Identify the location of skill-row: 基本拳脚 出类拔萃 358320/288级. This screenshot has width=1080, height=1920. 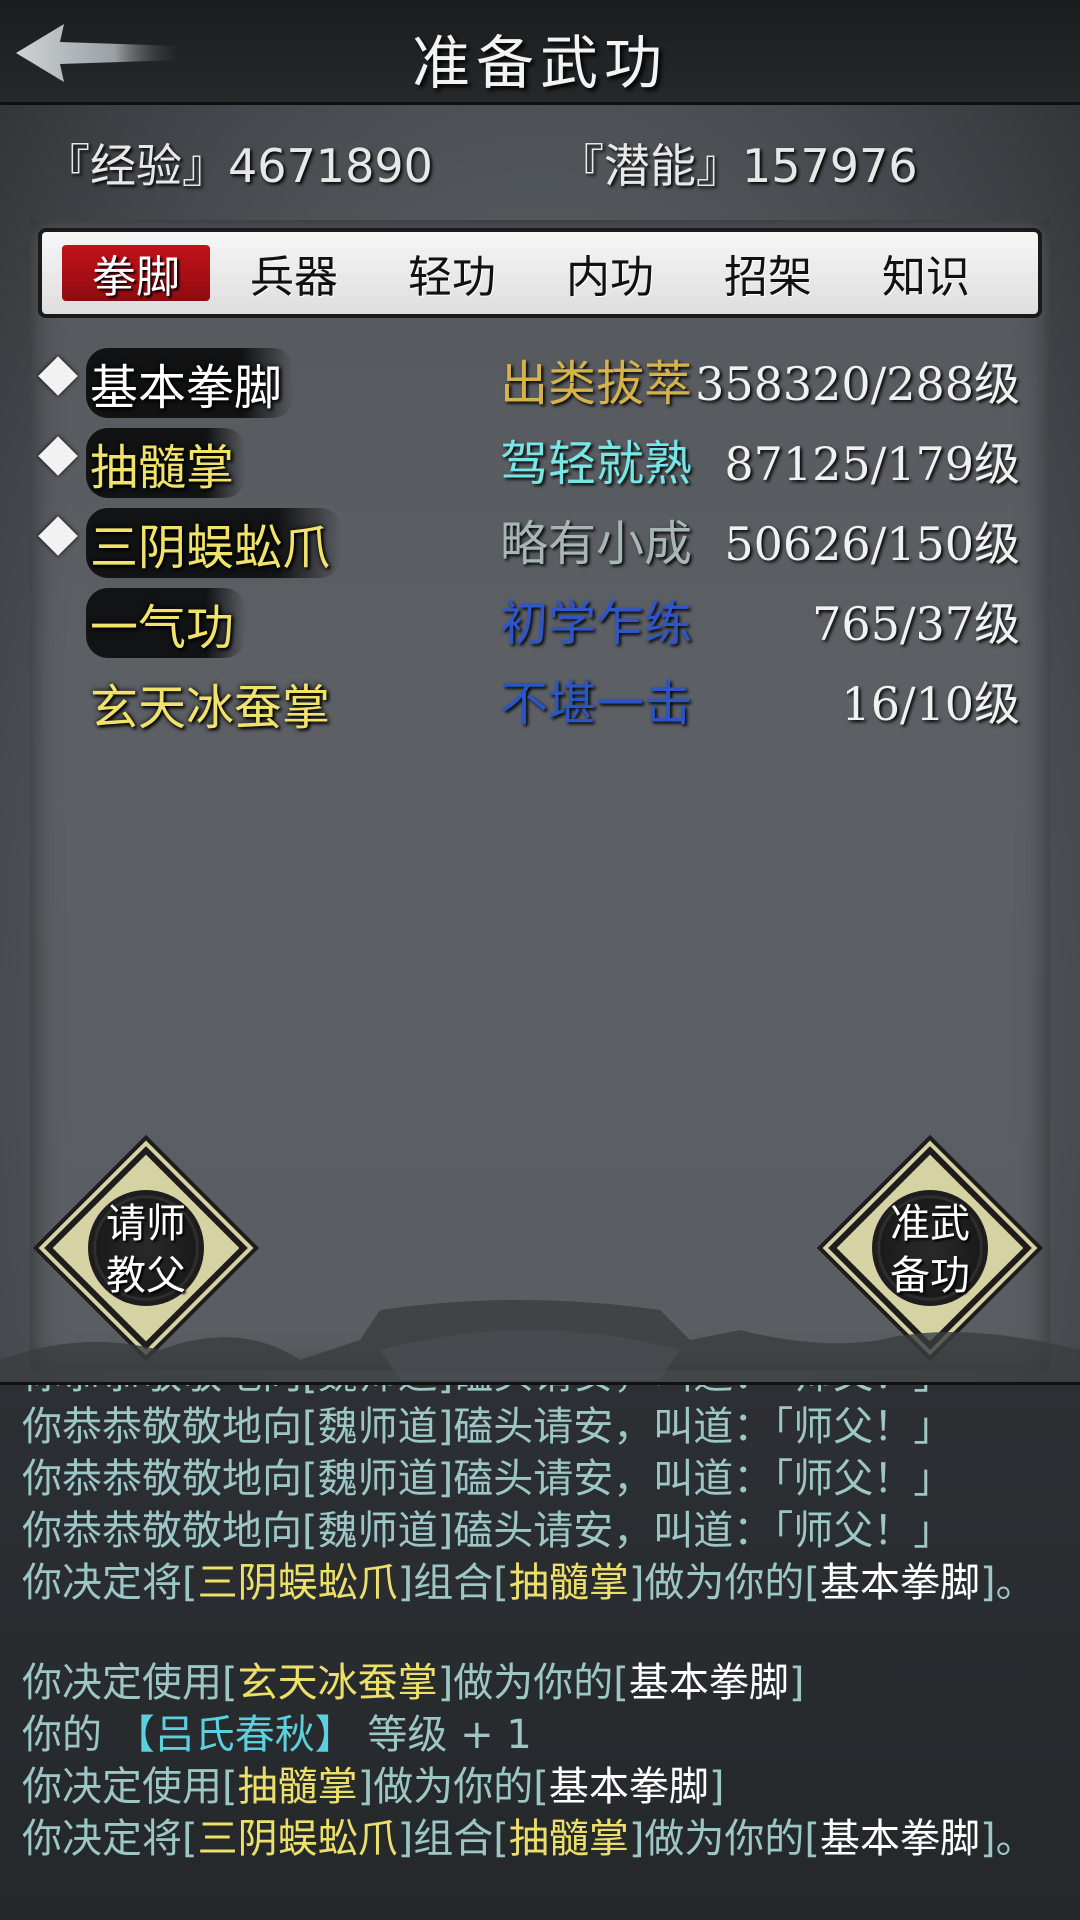
(540, 380).